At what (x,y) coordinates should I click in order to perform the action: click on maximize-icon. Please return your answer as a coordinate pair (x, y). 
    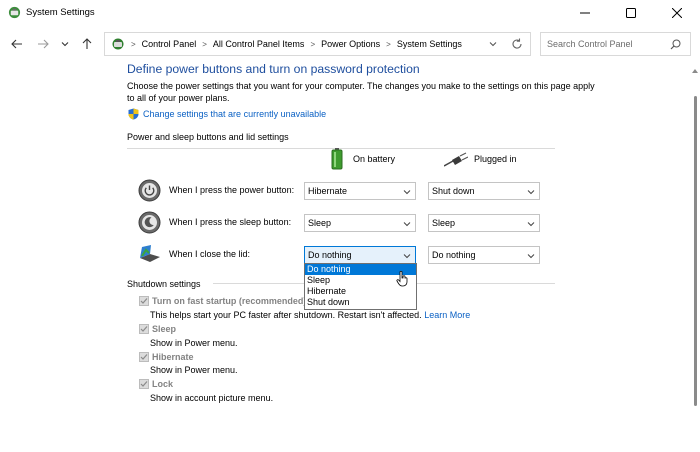
    Looking at the image, I should click on (631, 13).